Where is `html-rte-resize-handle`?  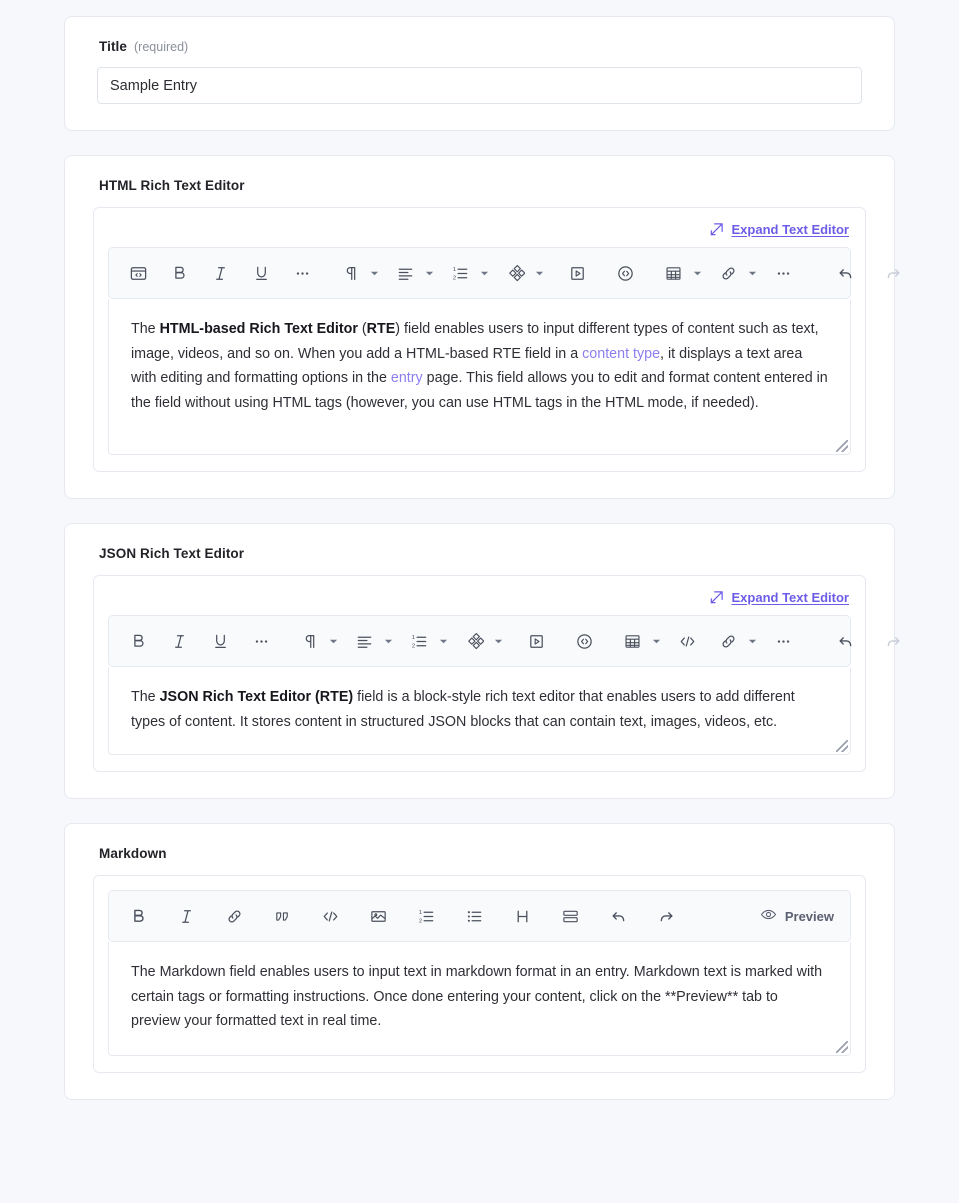
html-rte-resize-handle is located at coordinates (842, 446).